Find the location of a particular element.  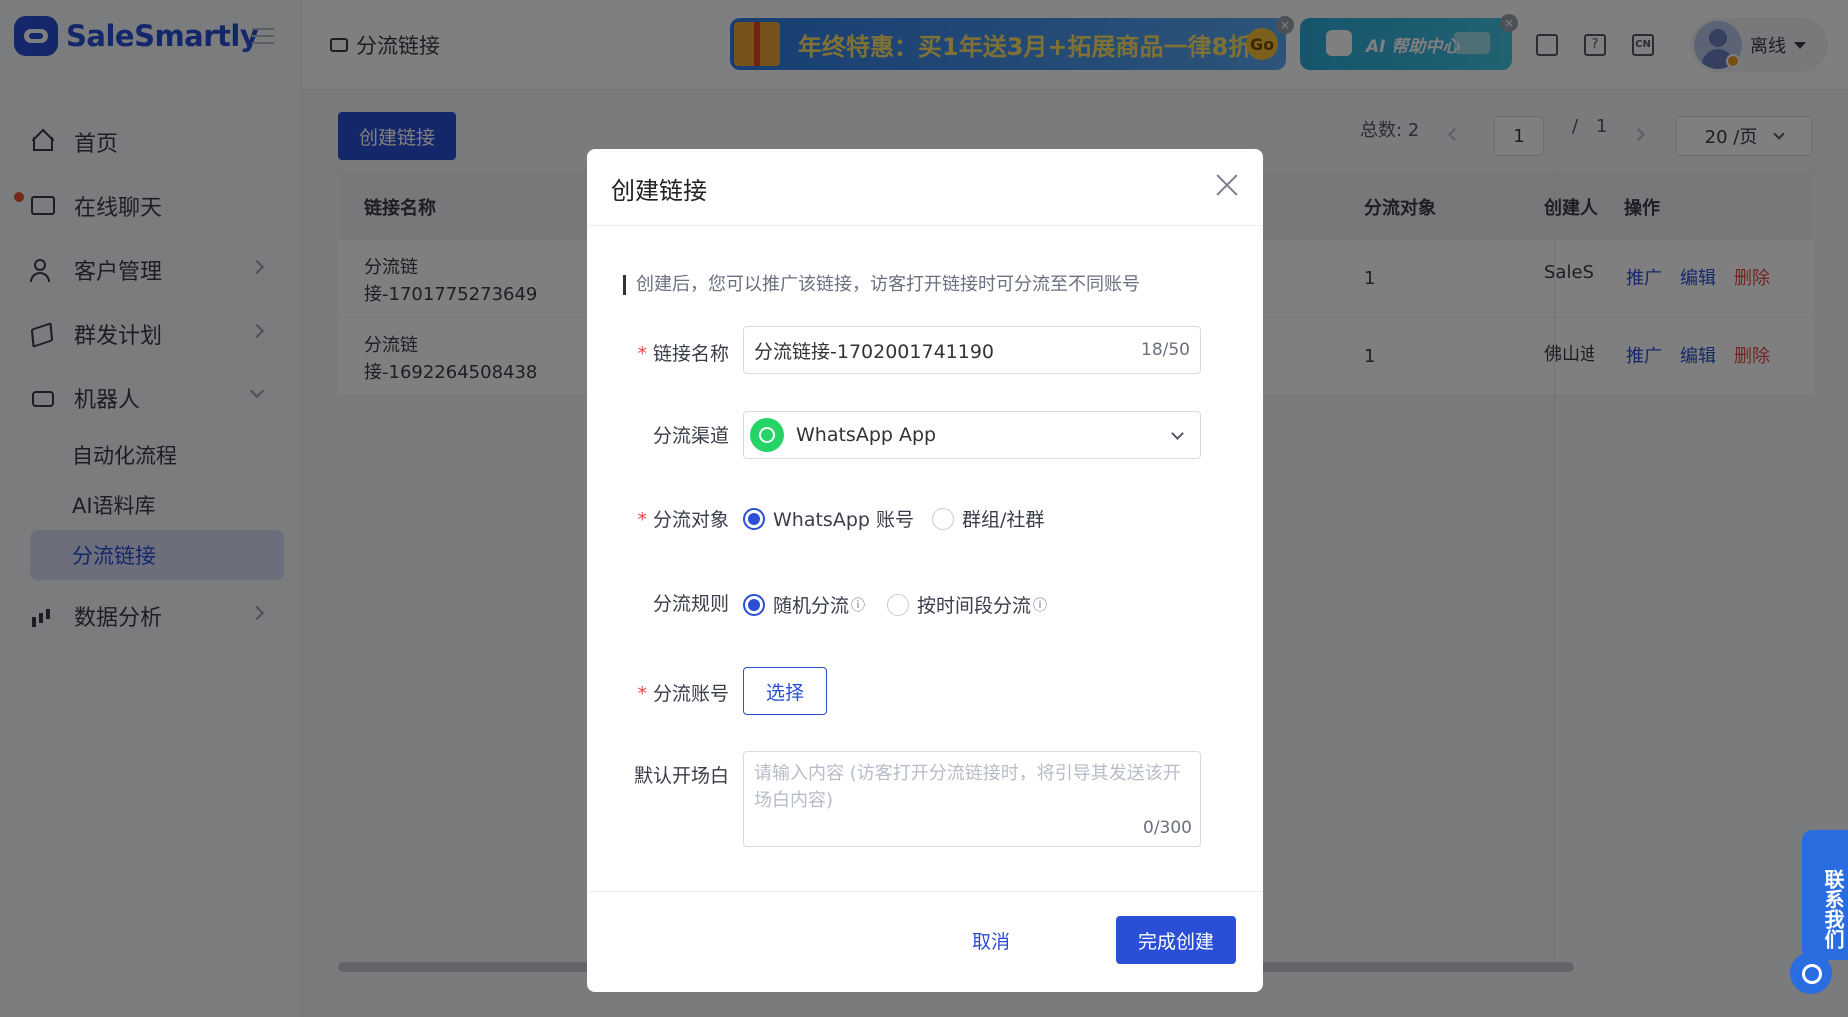

link-name-input: 分流链接-1702001741190 18/50 is located at coordinates (972, 350).